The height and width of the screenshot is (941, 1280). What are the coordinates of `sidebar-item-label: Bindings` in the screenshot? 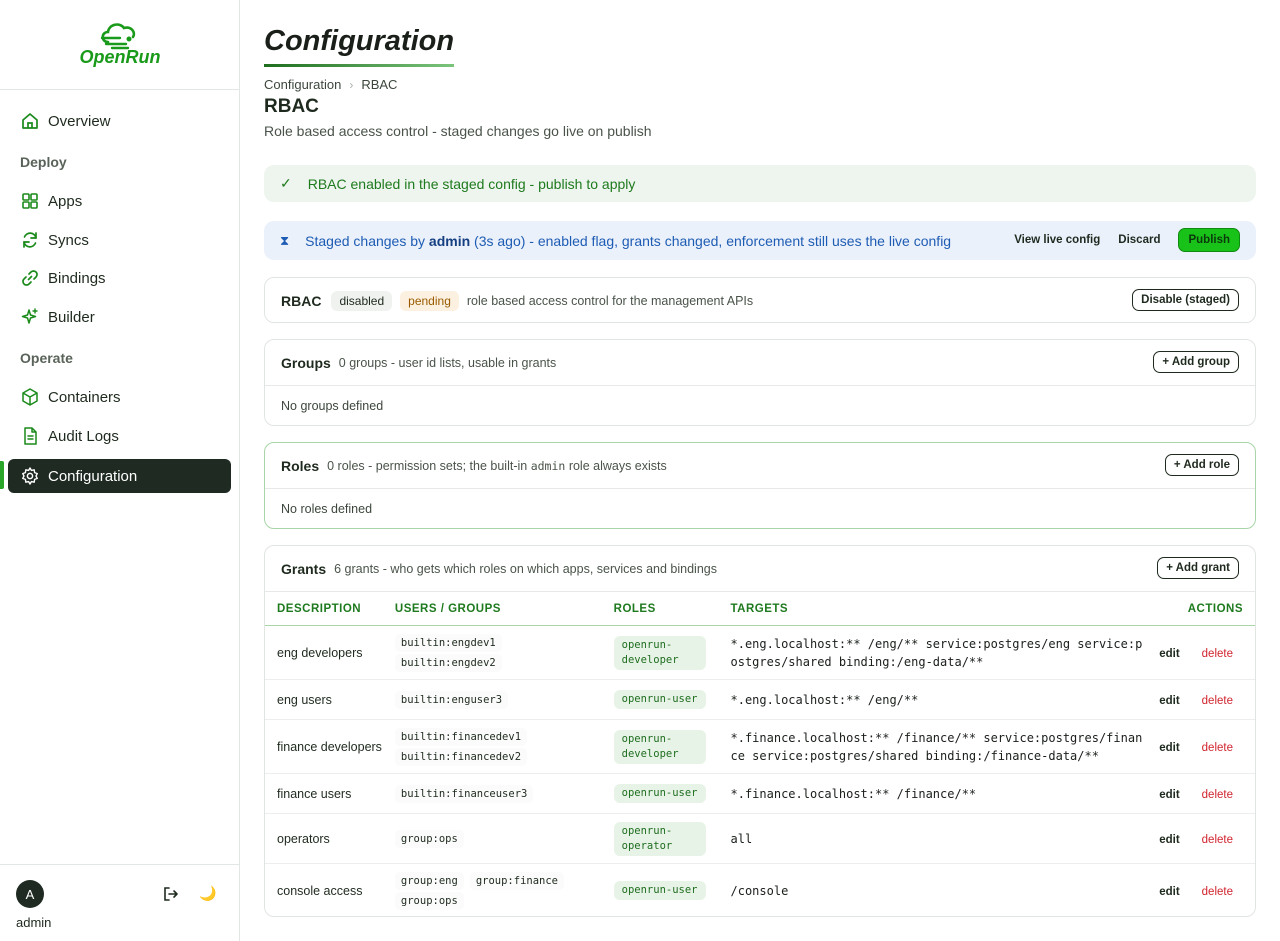 It's located at (77, 278).